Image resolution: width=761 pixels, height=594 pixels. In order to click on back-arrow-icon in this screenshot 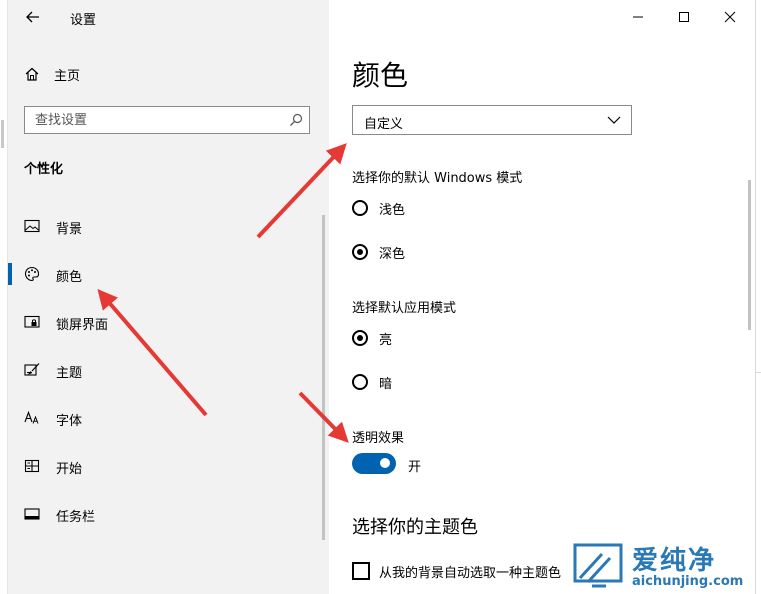, I will do `click(32, 17)`.